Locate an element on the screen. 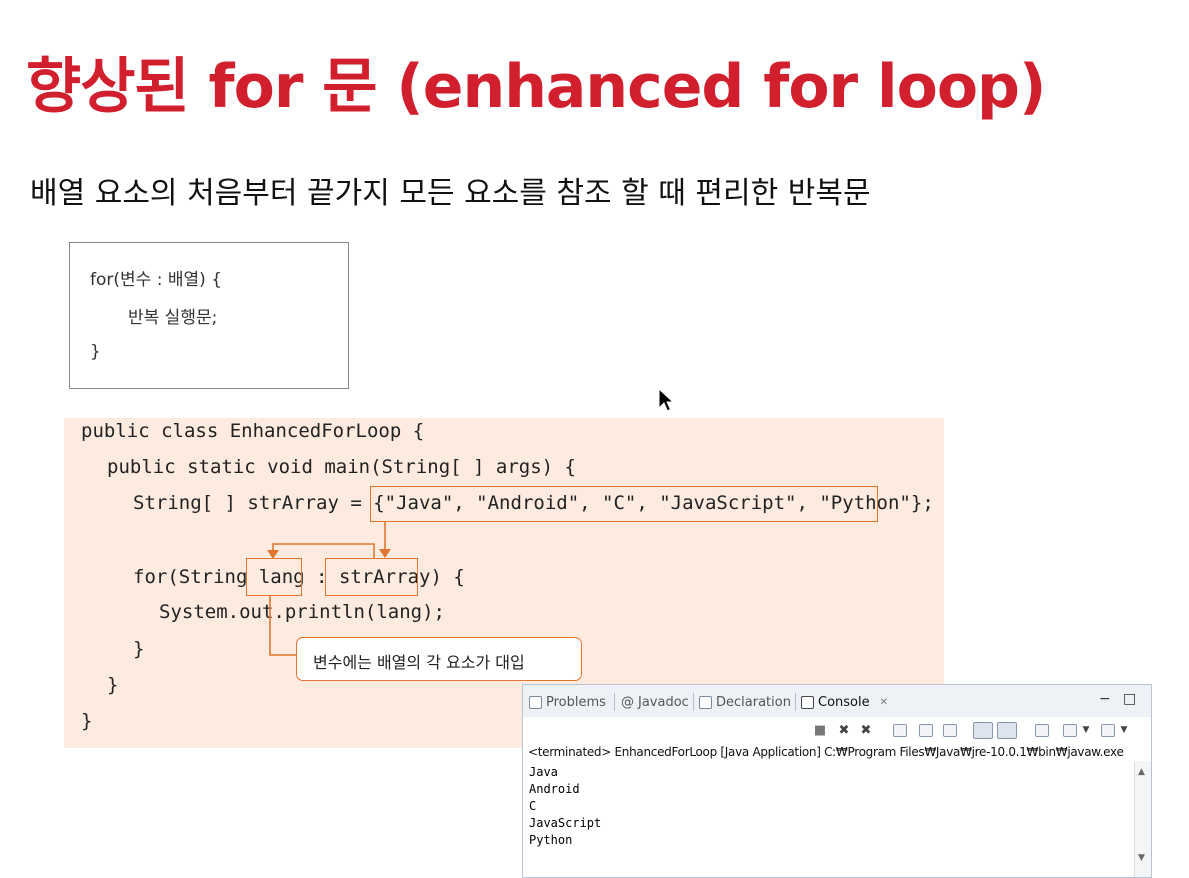  close-icon: ✕ is located at coordinates (884, 702).